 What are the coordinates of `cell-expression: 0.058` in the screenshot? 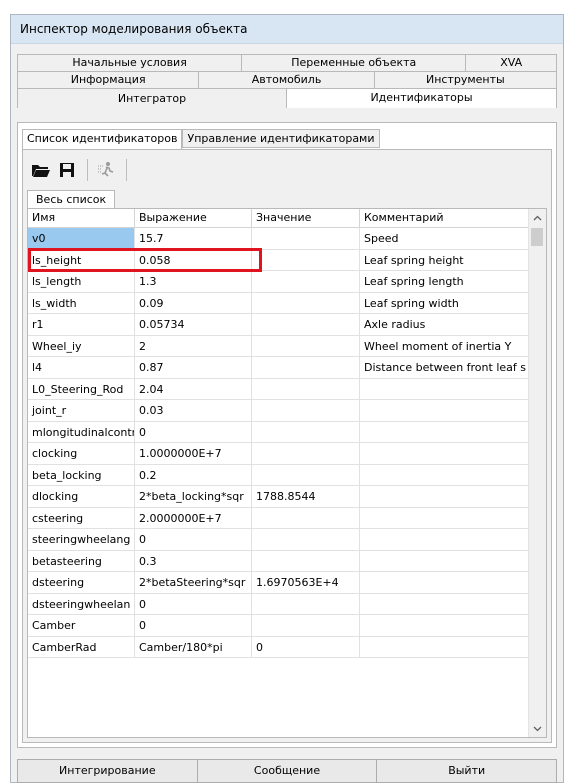 It's located at (193, 260).